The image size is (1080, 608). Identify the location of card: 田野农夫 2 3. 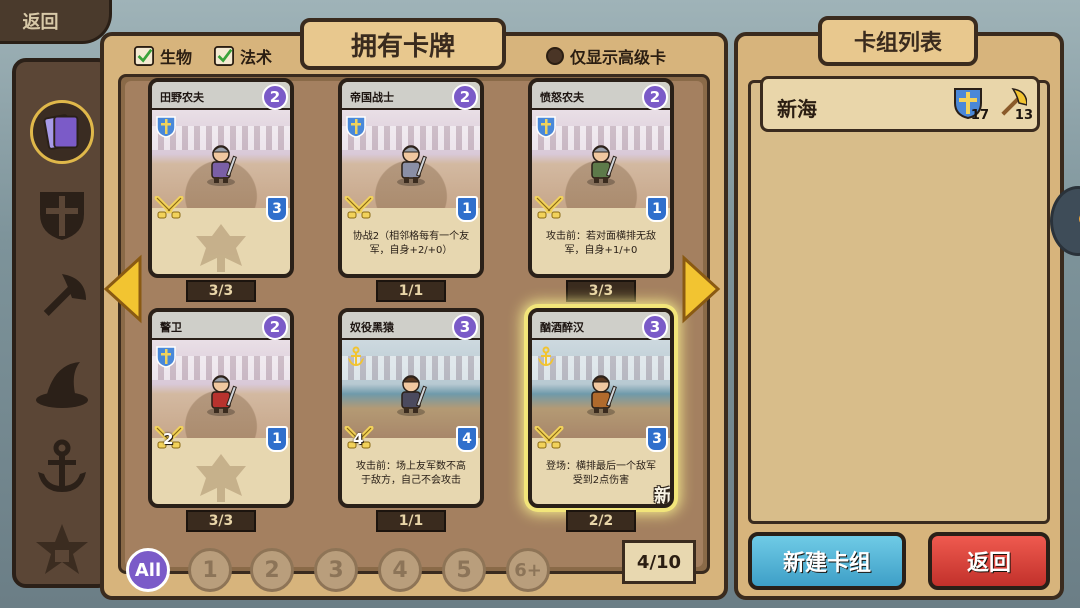
(221, 178).